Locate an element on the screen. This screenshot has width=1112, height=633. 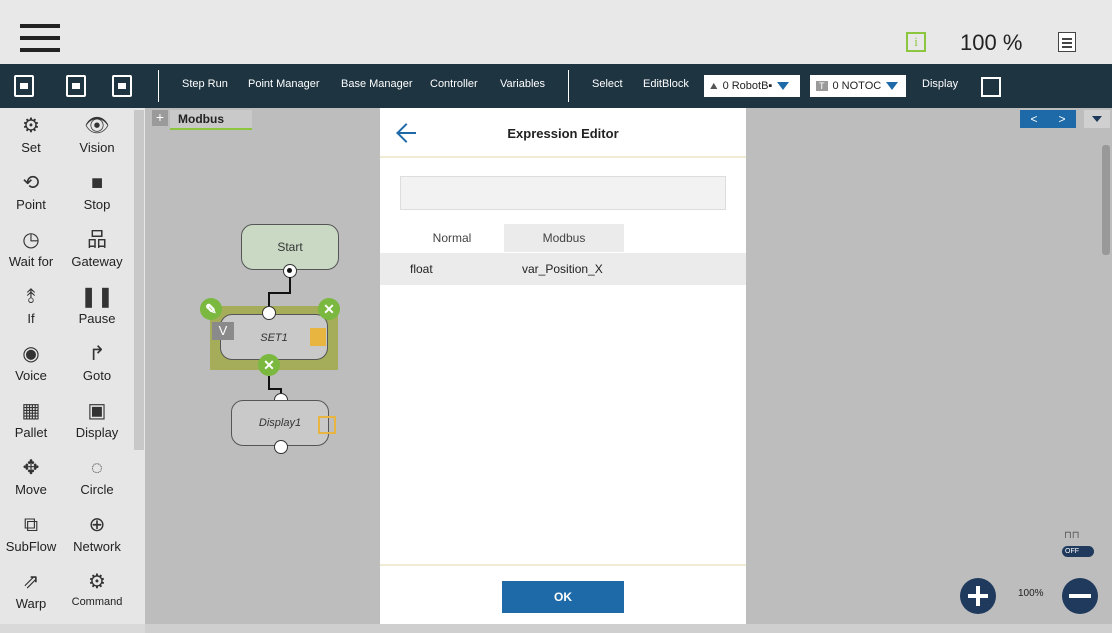
move-arrows-icon: ✥ is located at coordinates (31, 468).